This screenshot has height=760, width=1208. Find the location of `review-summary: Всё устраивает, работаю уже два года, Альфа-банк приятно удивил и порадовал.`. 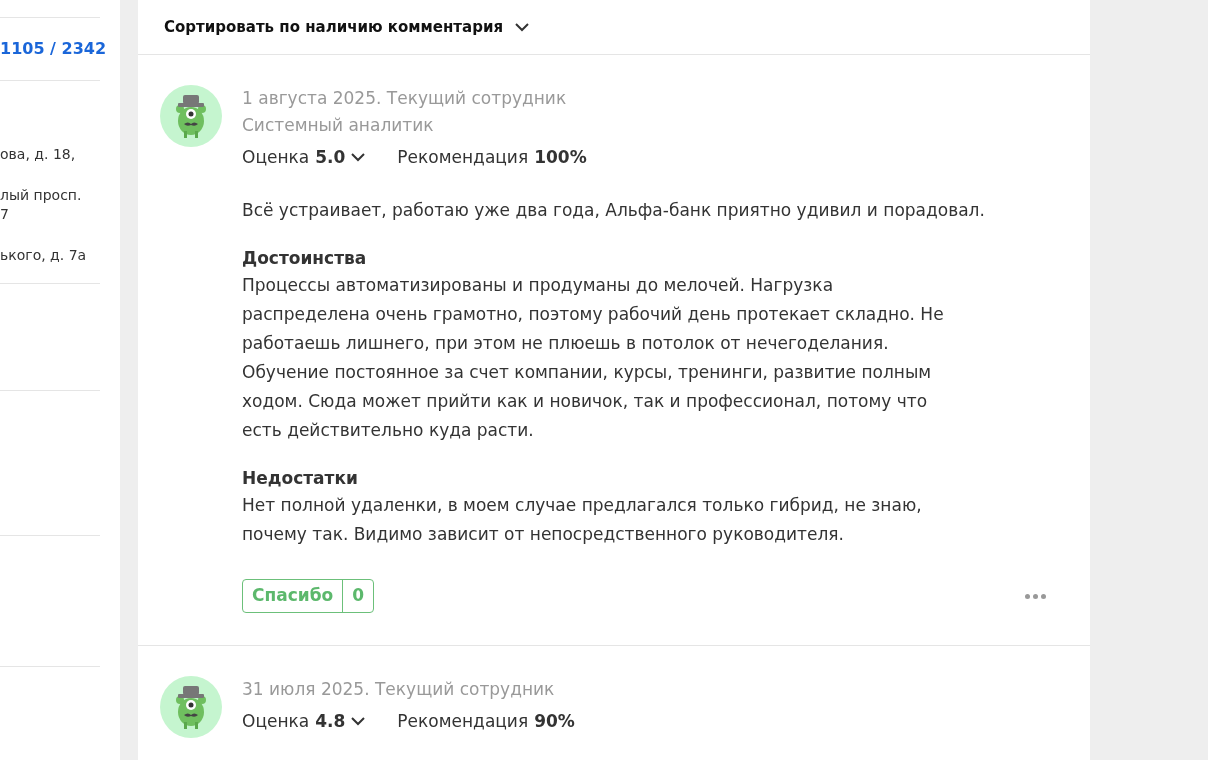

review-summary: Всё устраивает, работаю уже два года, Альфа-банк приятно удивил и порадовал. is located at coordinates (614, 210).